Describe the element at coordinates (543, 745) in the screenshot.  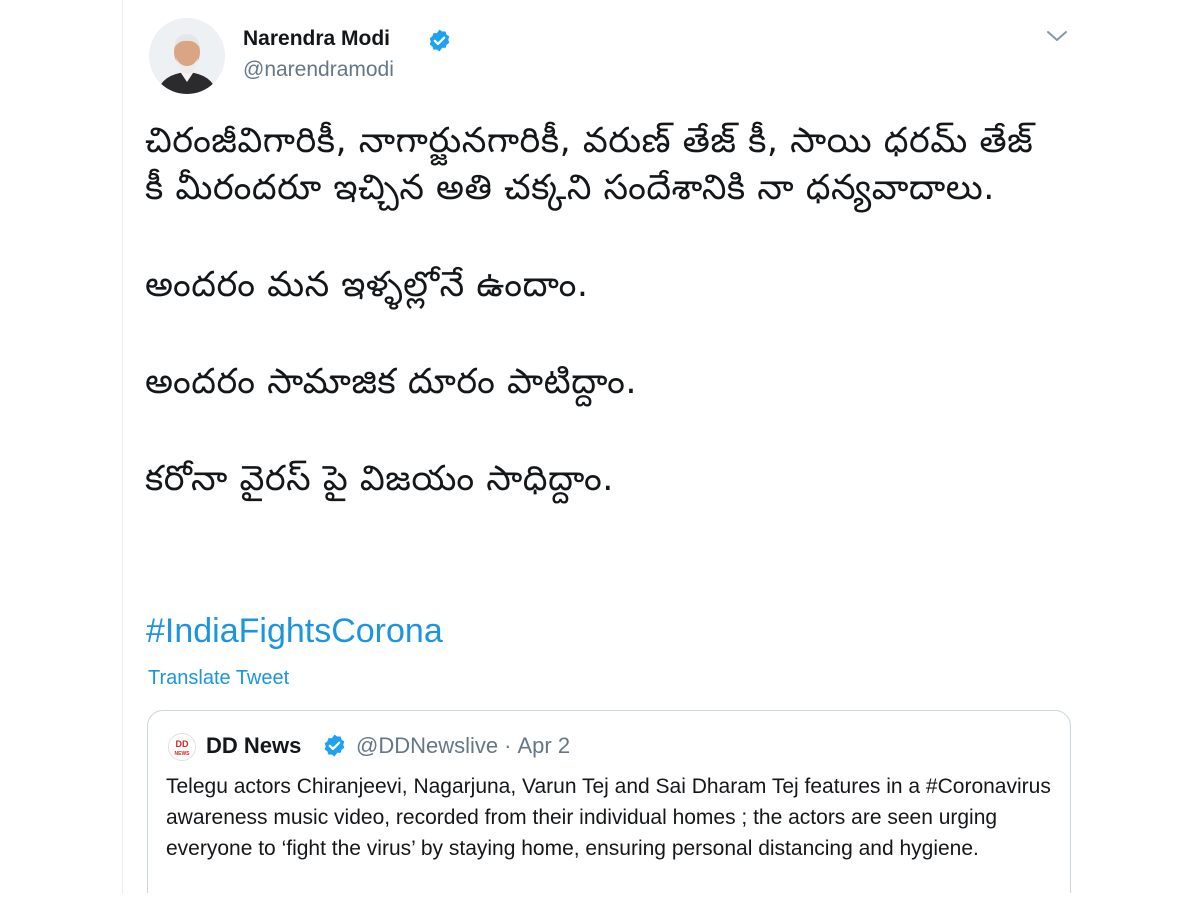
I see `quoted-date: Apr 2` at that location.